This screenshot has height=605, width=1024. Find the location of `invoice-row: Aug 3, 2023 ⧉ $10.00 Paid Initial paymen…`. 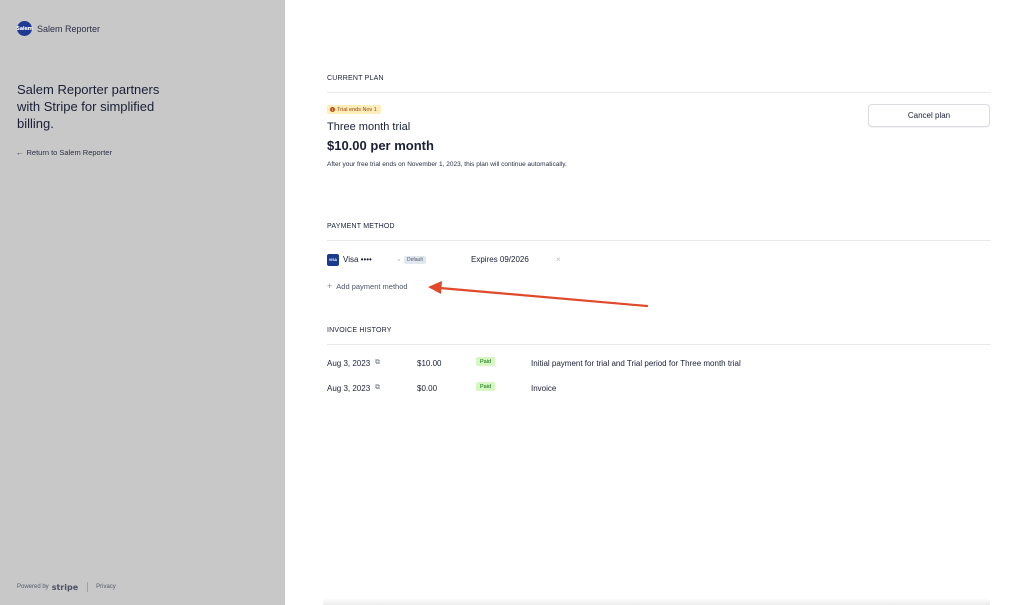

invoice-row: Aug 3, 2023 ⧉ $10.00 Paid Initial paymen… is located at coordinates (659, 364).